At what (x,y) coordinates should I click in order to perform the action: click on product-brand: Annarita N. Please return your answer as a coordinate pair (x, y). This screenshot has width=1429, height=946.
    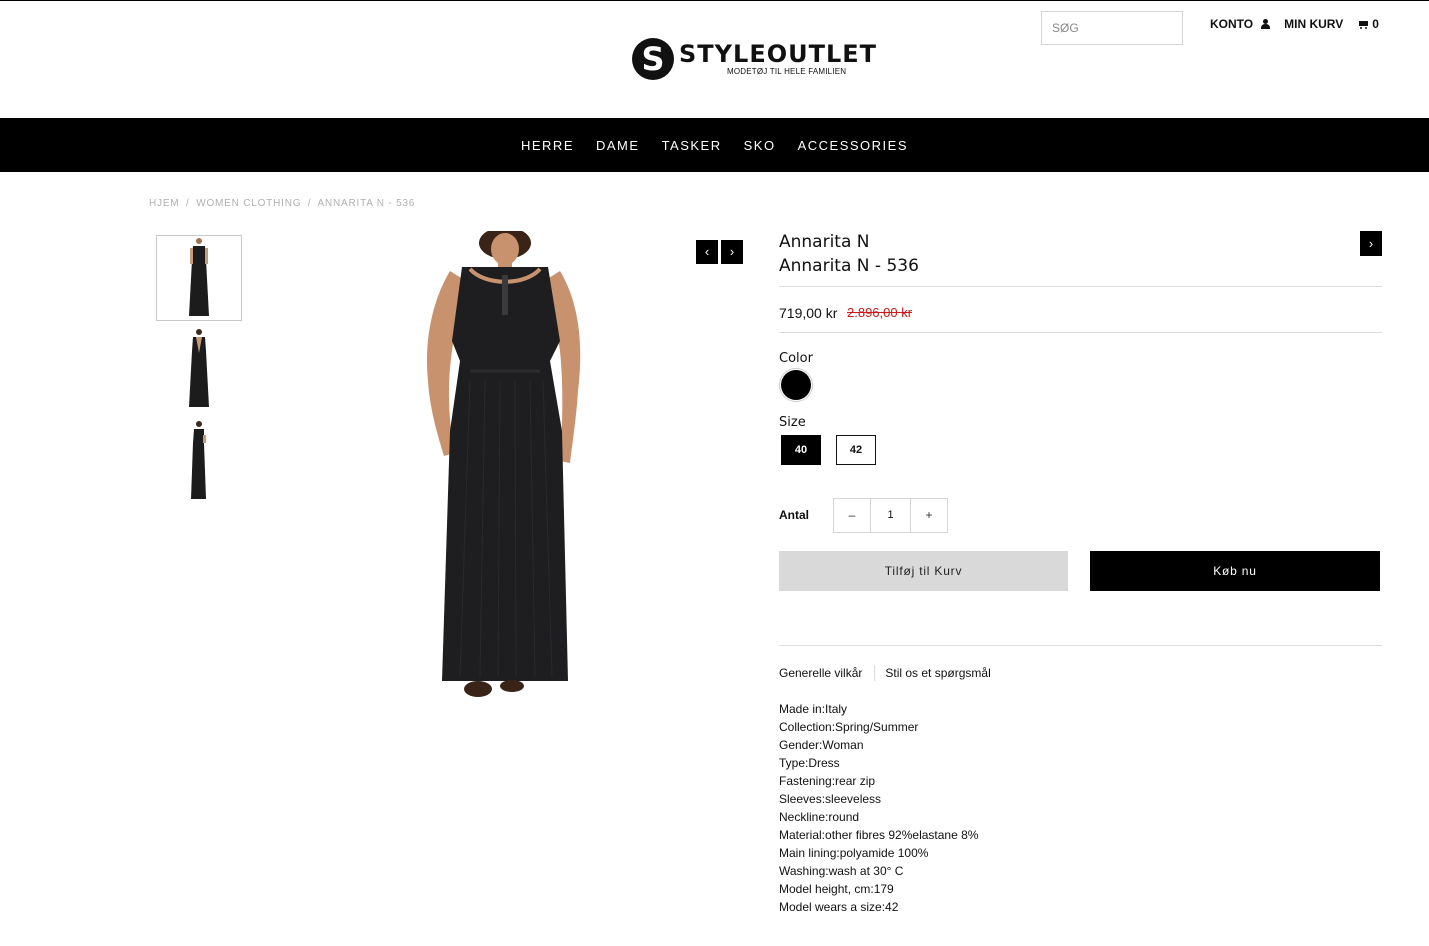
    Looking at the image, I should click on (824, 242).